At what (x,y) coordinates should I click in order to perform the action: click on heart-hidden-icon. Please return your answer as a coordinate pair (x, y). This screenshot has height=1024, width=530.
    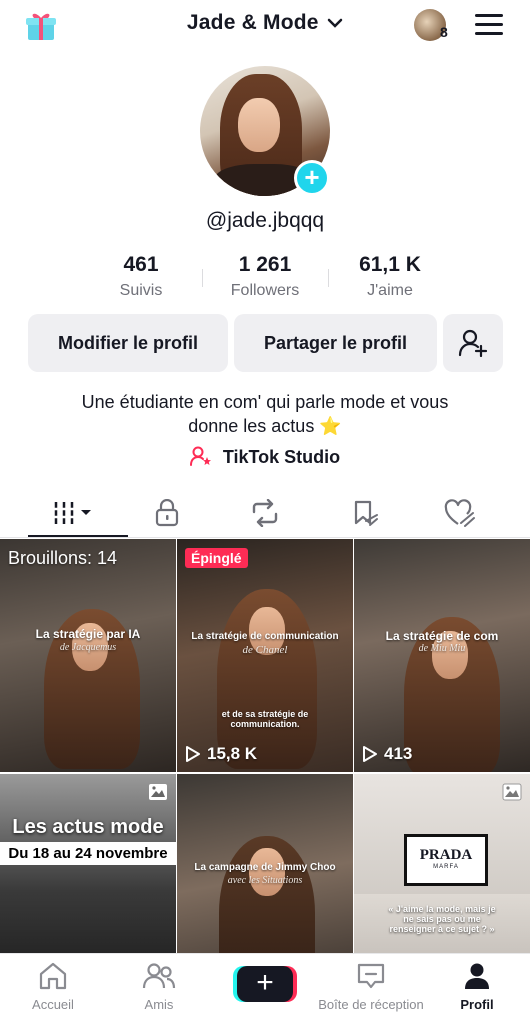
    Looking at the image, I should click on (459, 513).